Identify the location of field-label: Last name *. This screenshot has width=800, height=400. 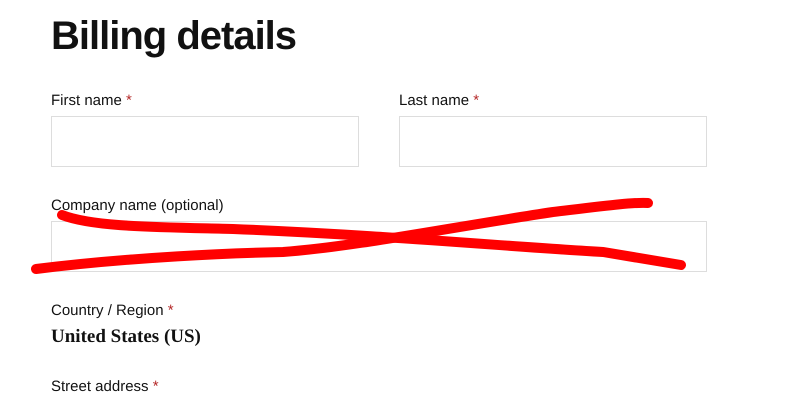
(439, 101).